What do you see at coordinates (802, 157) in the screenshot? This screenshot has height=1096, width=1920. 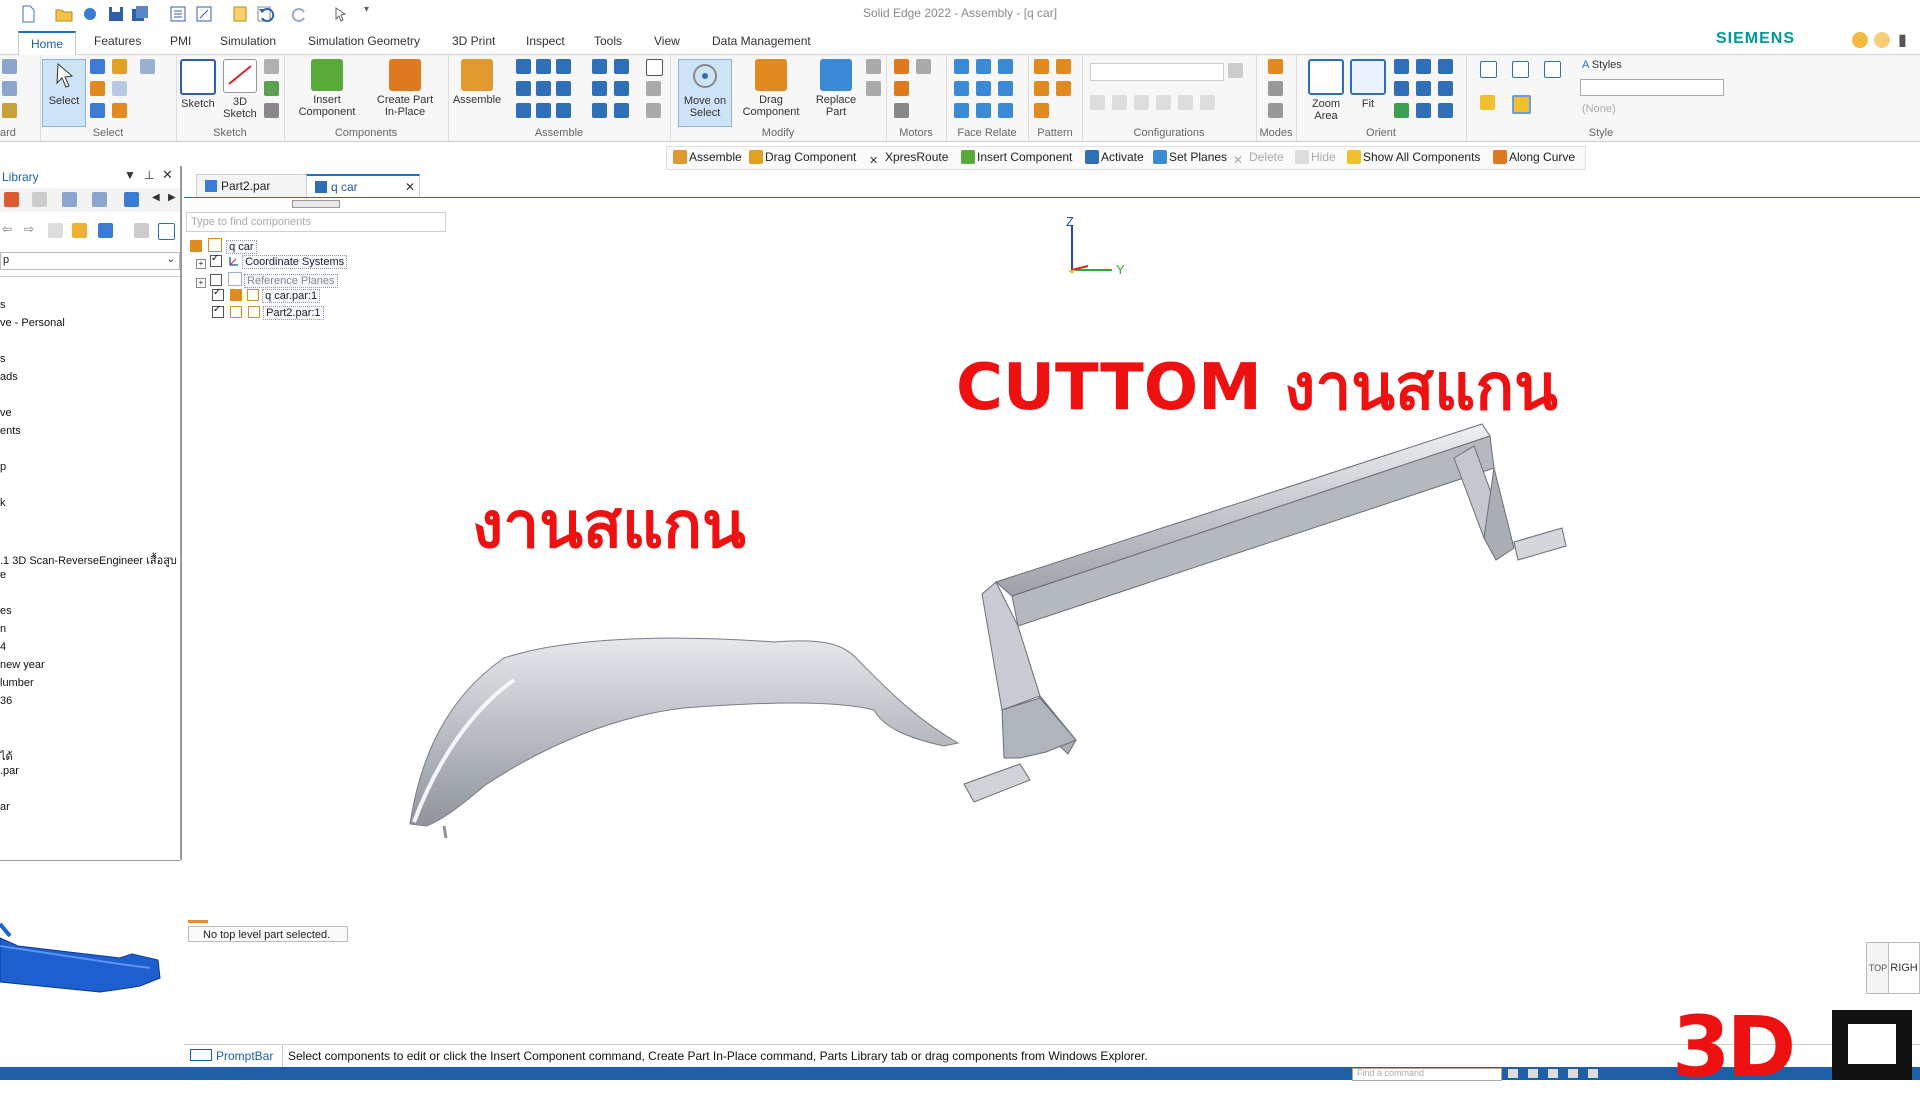 I see `cmd-drag-component: Drag Component` at bounding box center [802, 157].